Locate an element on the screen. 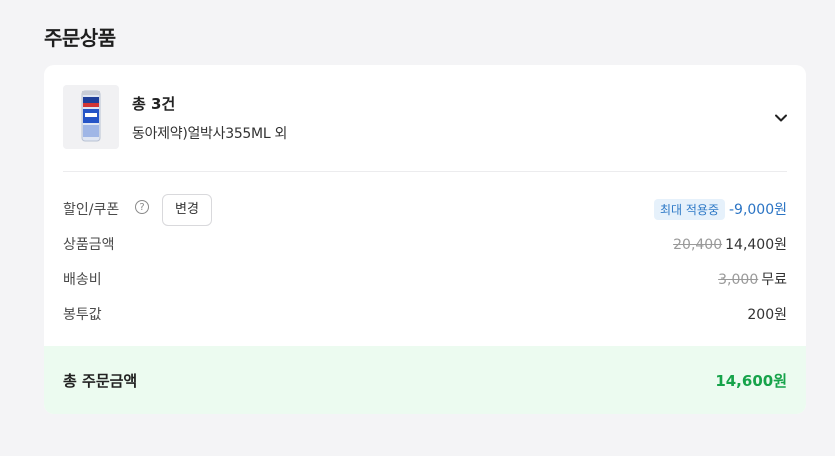 This screenshot has height=456, width=835. shipping-label: 배송비 is located at coordinates (82, 280).